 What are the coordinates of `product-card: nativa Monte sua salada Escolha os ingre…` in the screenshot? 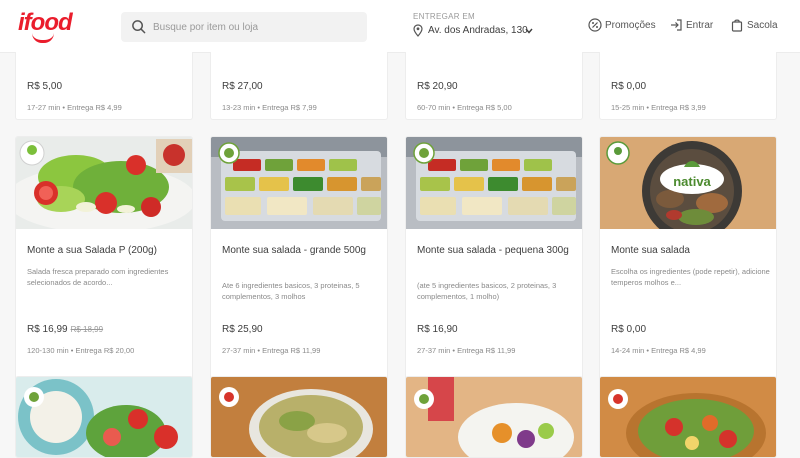 It's located at (688, 275).